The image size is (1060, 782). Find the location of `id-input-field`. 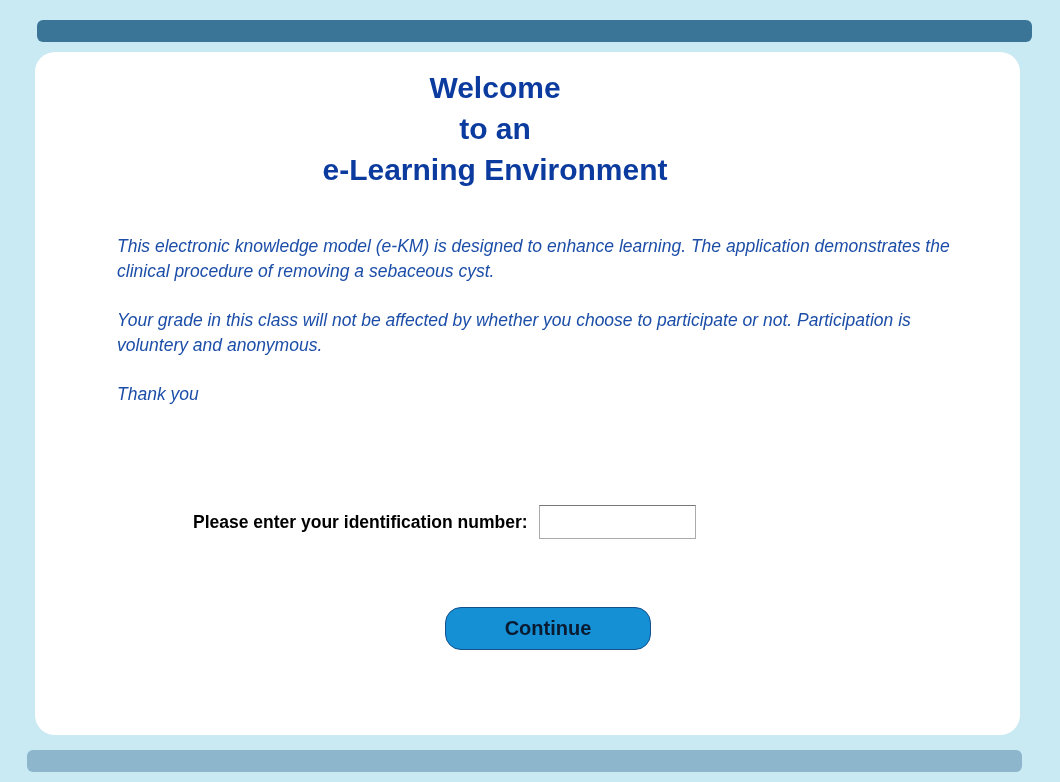

id-input-field is located at coordinates (617, 522).